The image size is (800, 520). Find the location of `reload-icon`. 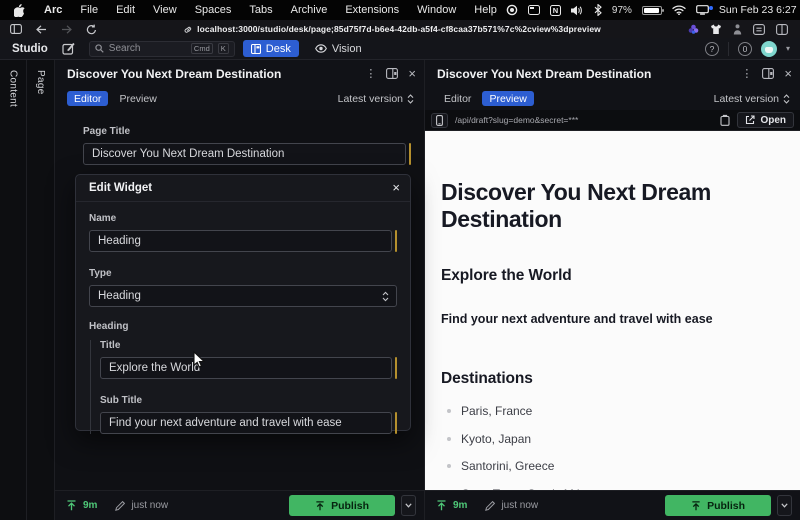

reload-icon is located at coordinates (91, 29).